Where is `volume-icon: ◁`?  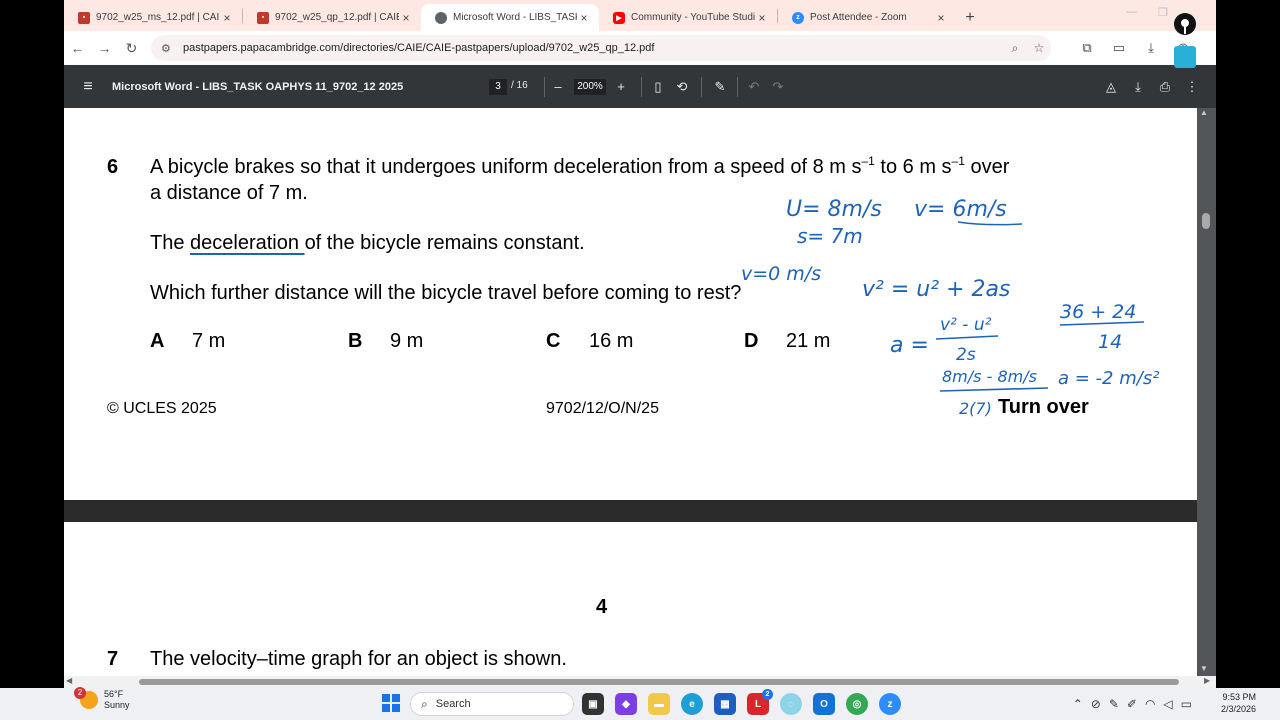 volume-icon: ◁ is located at coordinates (1167, 704).